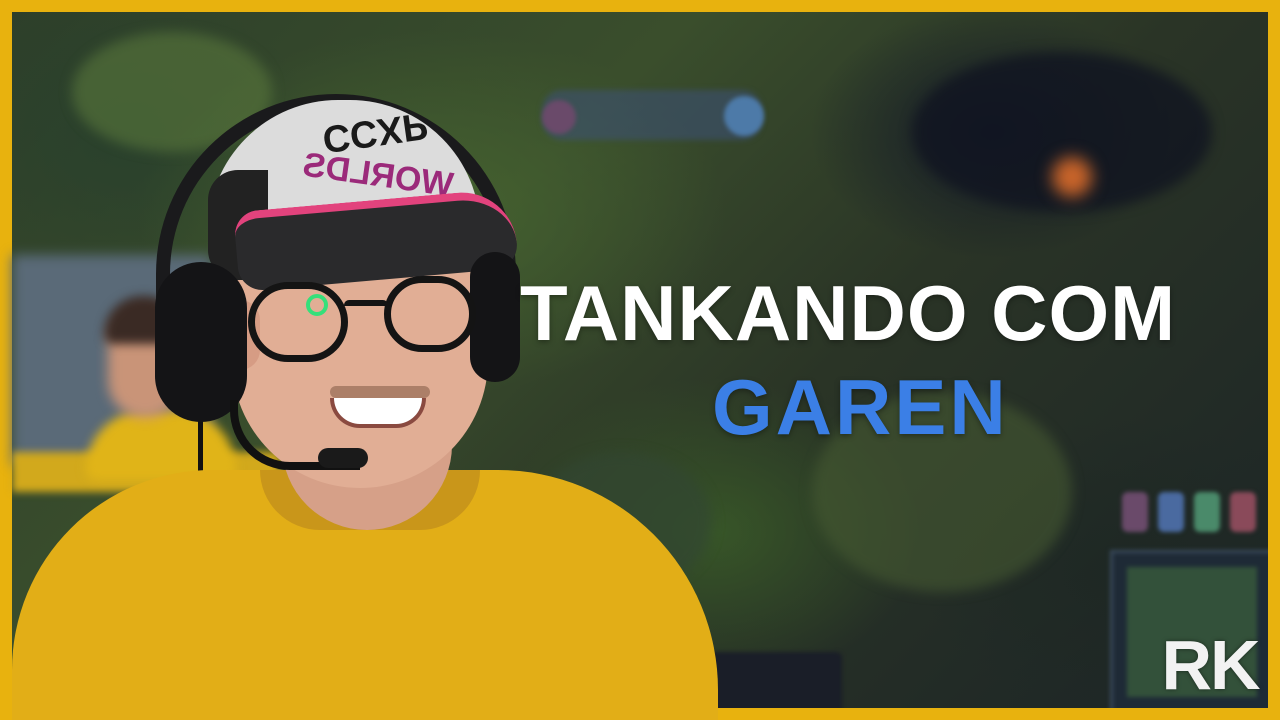 Image resolution: width=1280 pixels, height=720 pixels. What do you see at coordinates (380, 392) in the screenshot?
I see `mustache` at bounding box center [380, 392].